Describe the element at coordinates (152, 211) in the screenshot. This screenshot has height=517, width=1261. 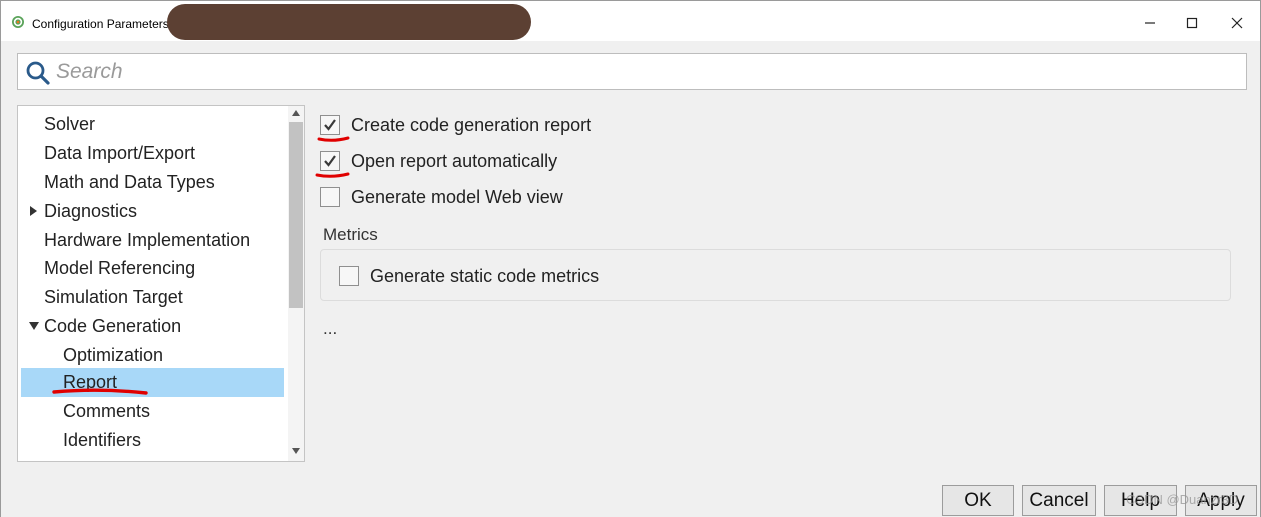
I see `tree-item-diagnostics: Diagnostics` at that location.